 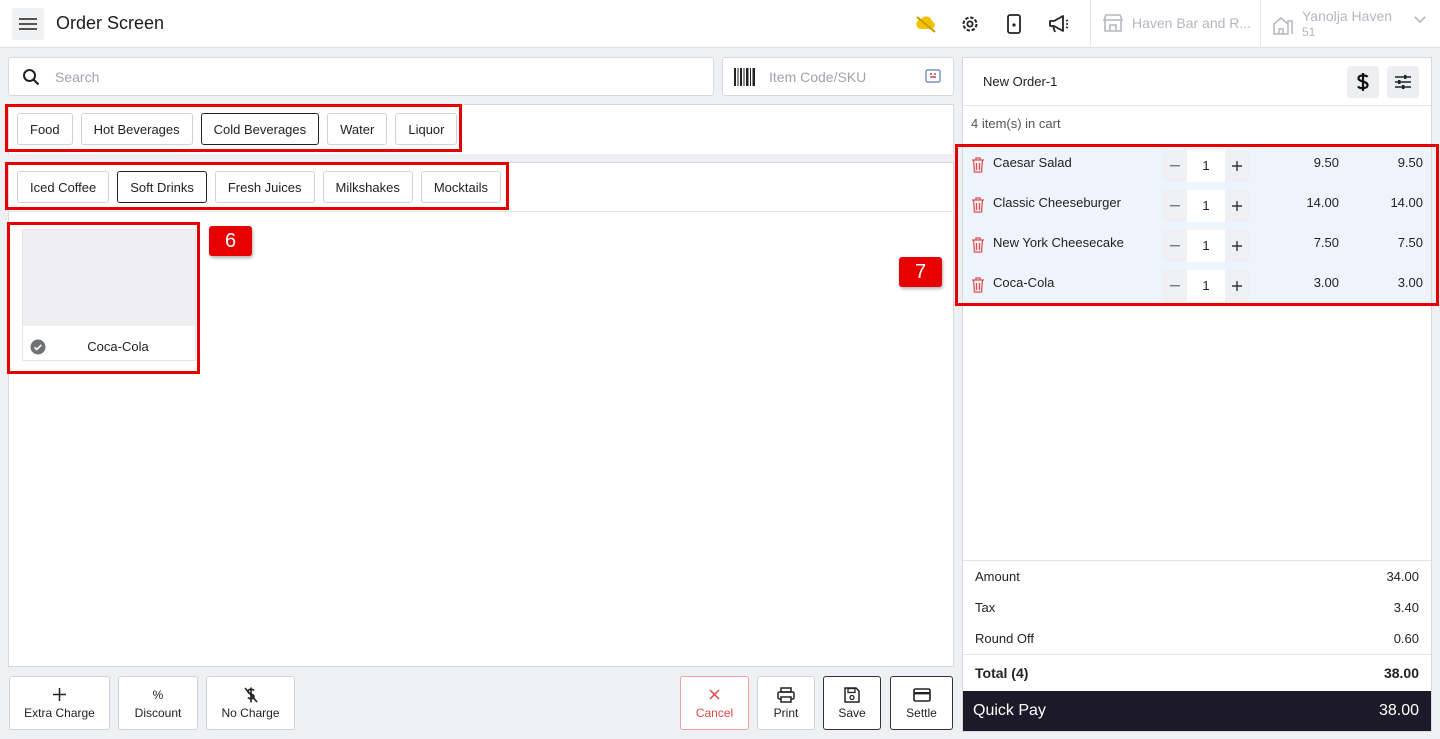 I want to click on quick-pay-label: Quick Pay, so click(x=1009, y=710).